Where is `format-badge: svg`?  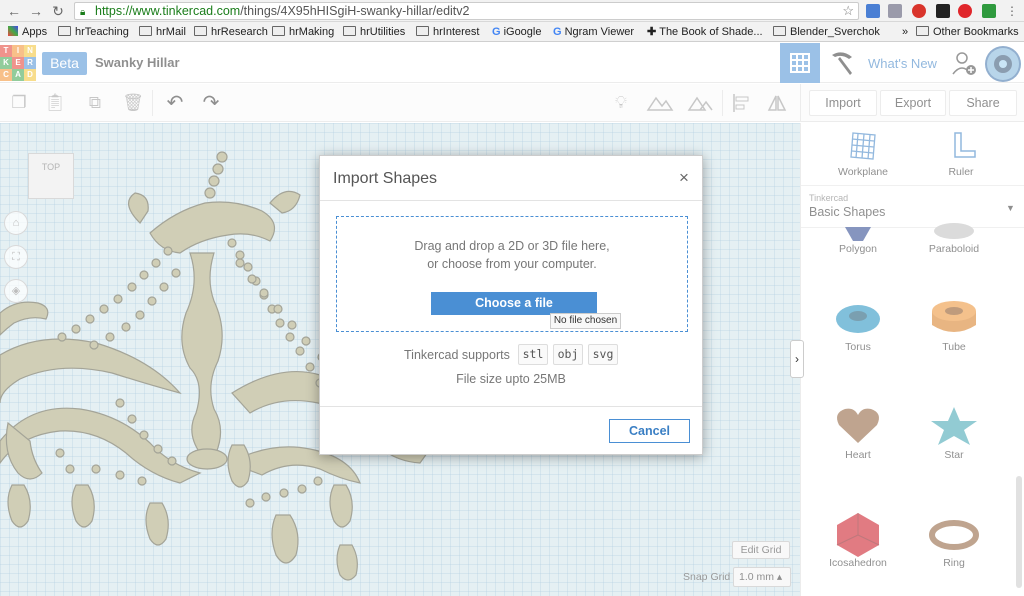
format-badge: svg is located at coordinates (603, 354).